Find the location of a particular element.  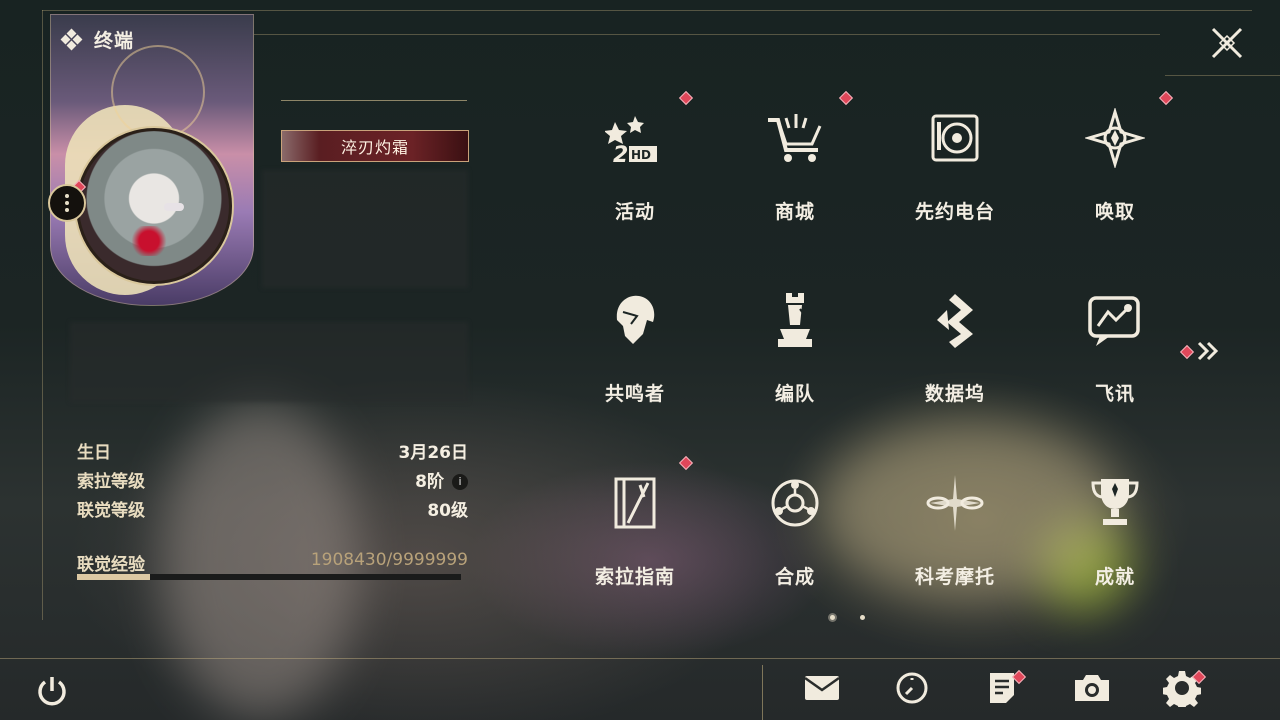

page-header: 终端 is located at coordinates (97, 39).